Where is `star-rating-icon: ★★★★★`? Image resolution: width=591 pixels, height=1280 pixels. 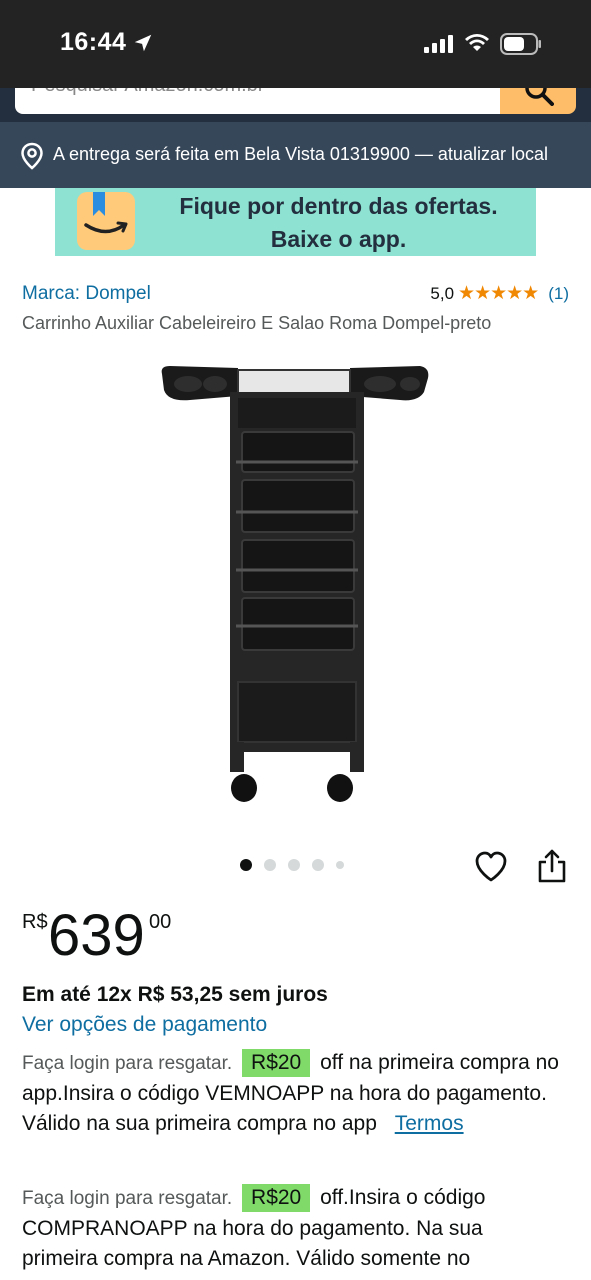 star-rating-icon: ★★★★★ is located at coordinates (498, 293).